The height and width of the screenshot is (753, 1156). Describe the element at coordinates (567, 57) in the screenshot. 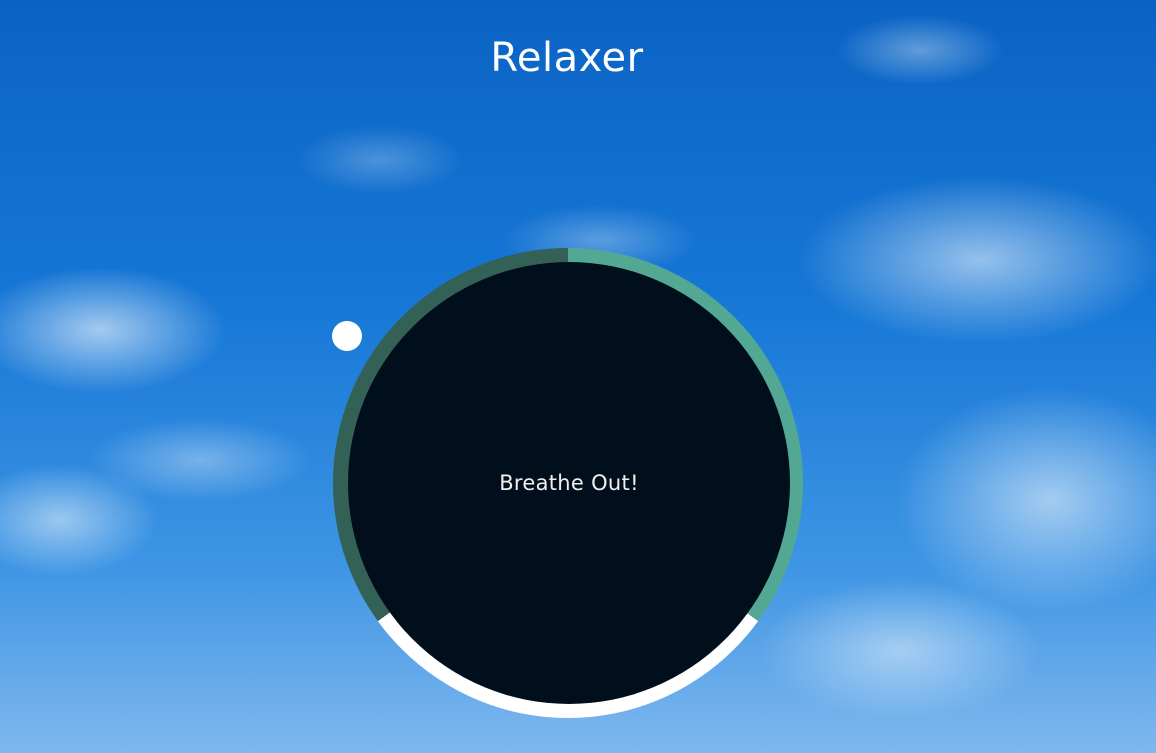

I see `app-title: Relaxer` at that location.